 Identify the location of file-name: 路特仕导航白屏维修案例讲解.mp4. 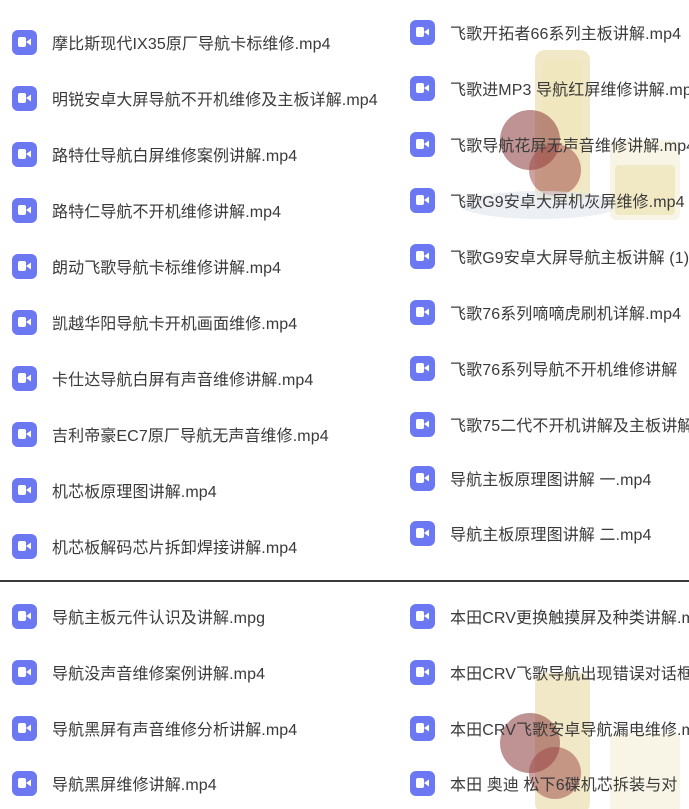
(175, 156).